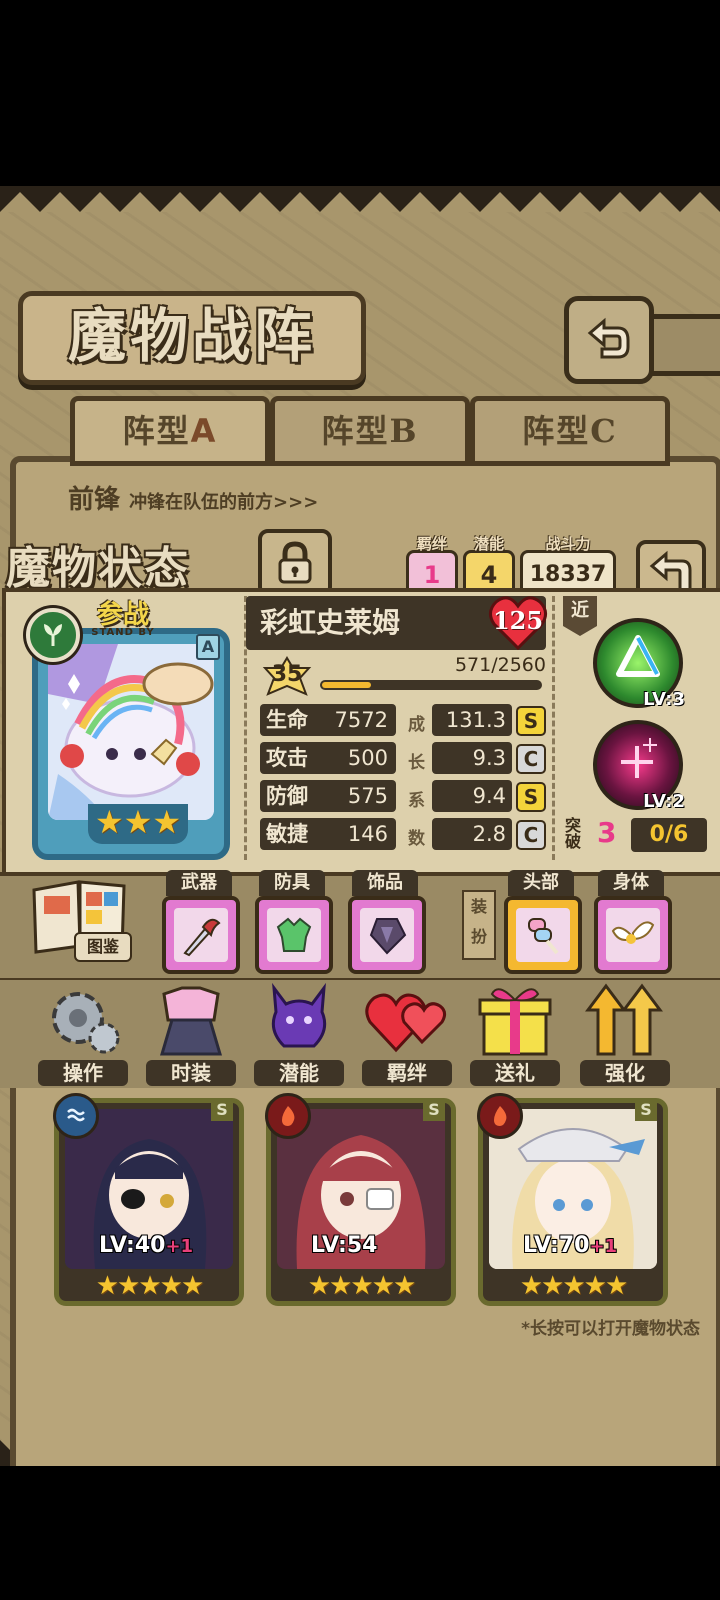  Describe the element at coordinates (434, 1110) in the screenshot. I see `roster-rank: S` at that location.